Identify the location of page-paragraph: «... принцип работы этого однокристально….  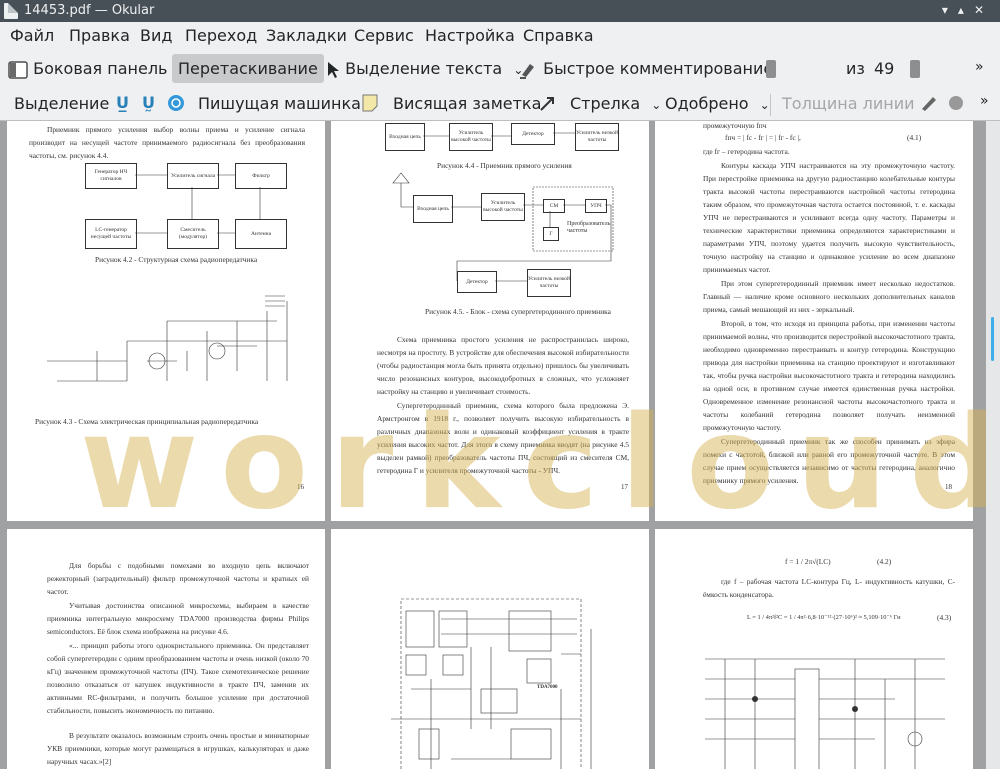
(178, 678).